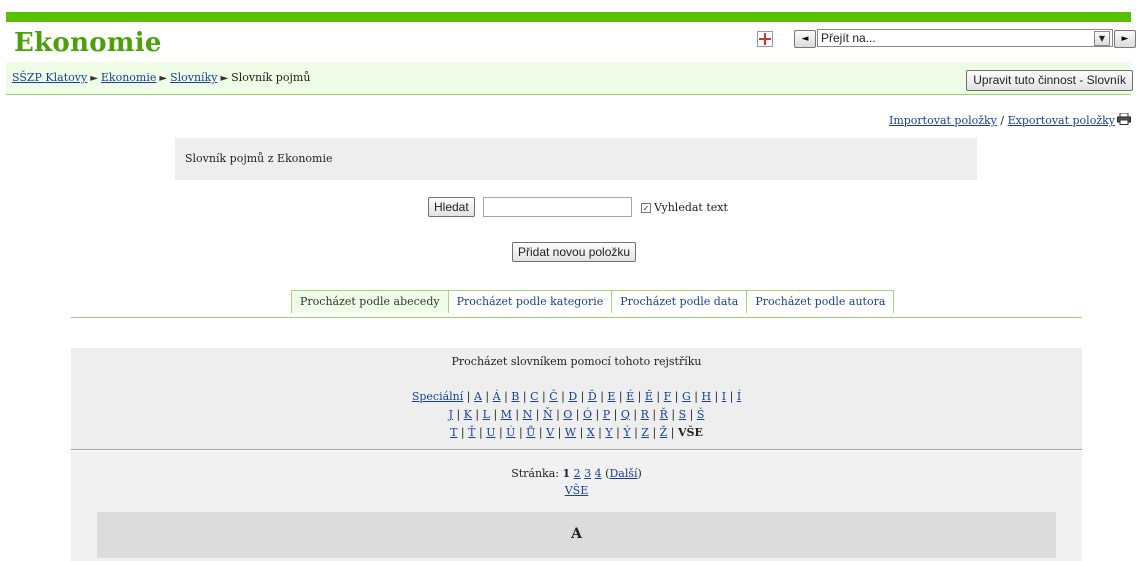 This screenshot has width=1139, height=561. What do you see at coordinates (574, 252) in the screenshot?
I see `add-entry-button: Přidat novou položku` at bounding box center [574, 252].